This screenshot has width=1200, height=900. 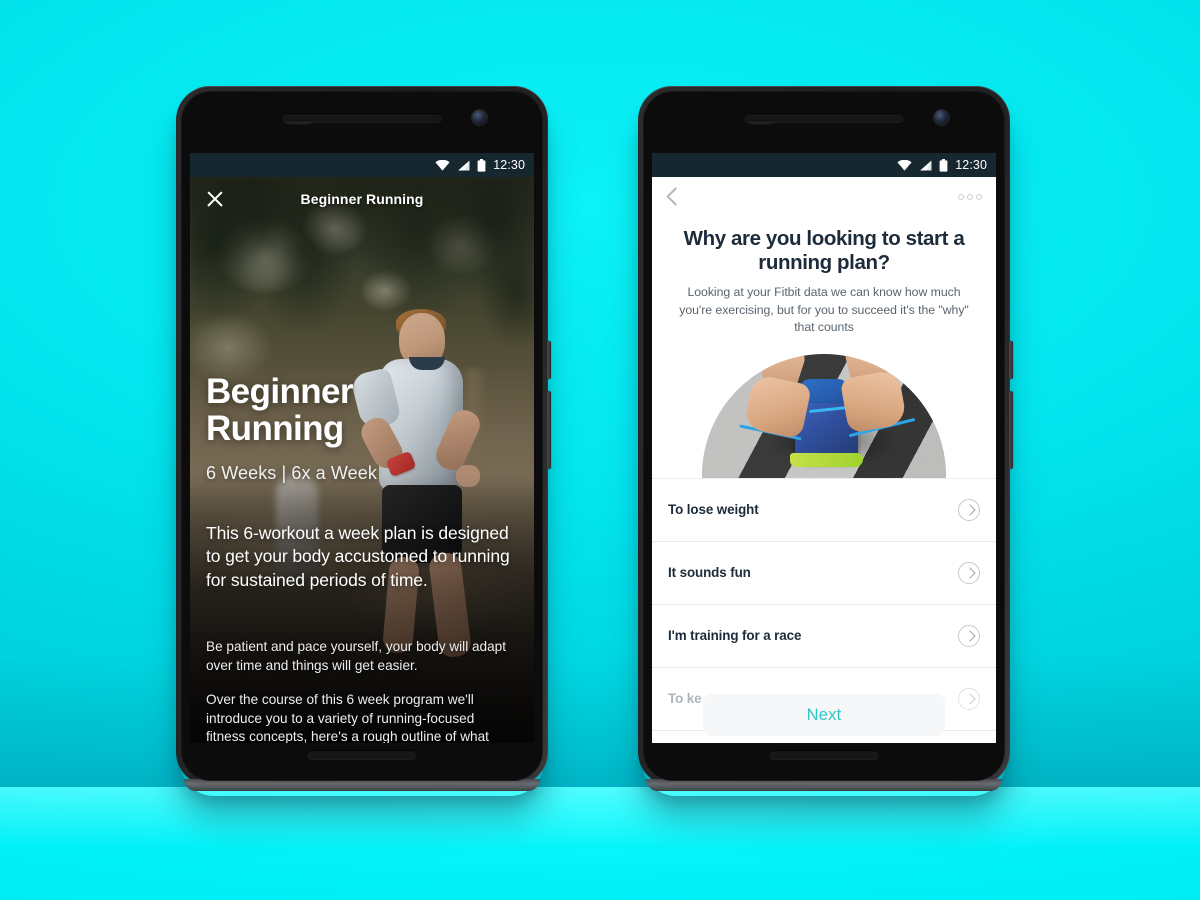 What do you see at coordinates (713, 510) in the screenshot?
I see `option-label: To lose weight` at bounding box center [713, 510].